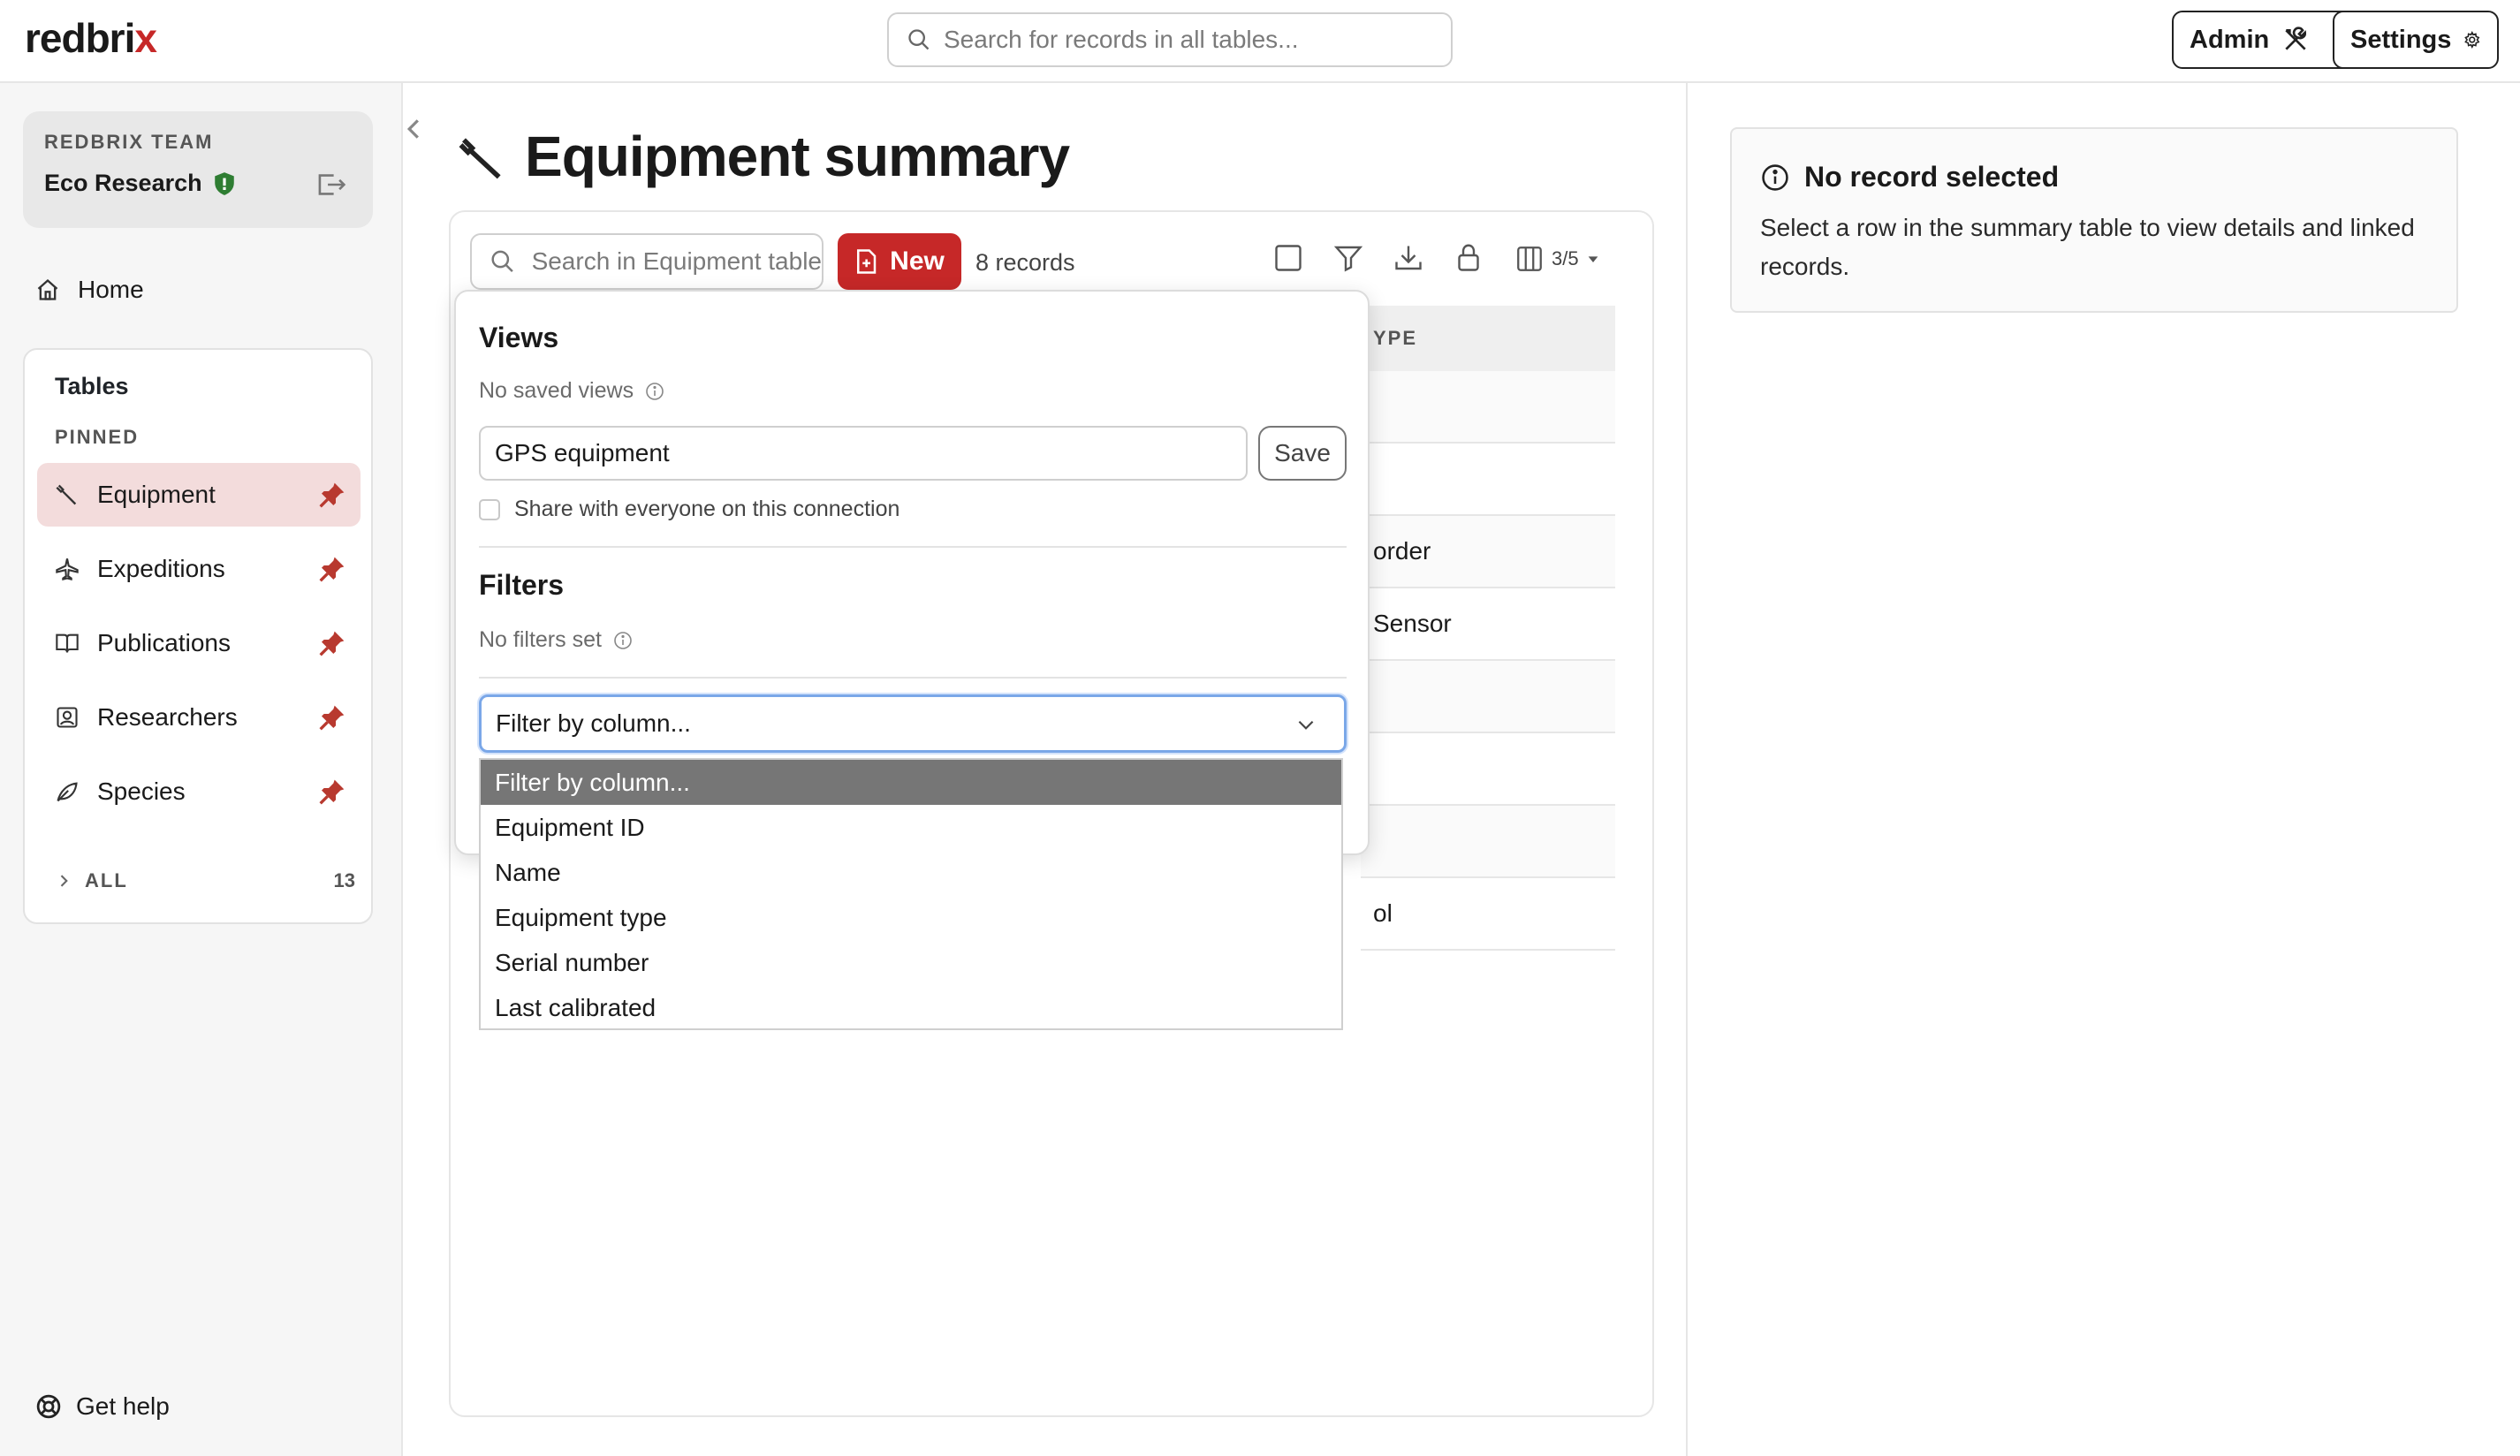  What do you see at coordinates (2296, 38) in the screenshot?
I see `tools-icon` at bounding box center [2296, 38].